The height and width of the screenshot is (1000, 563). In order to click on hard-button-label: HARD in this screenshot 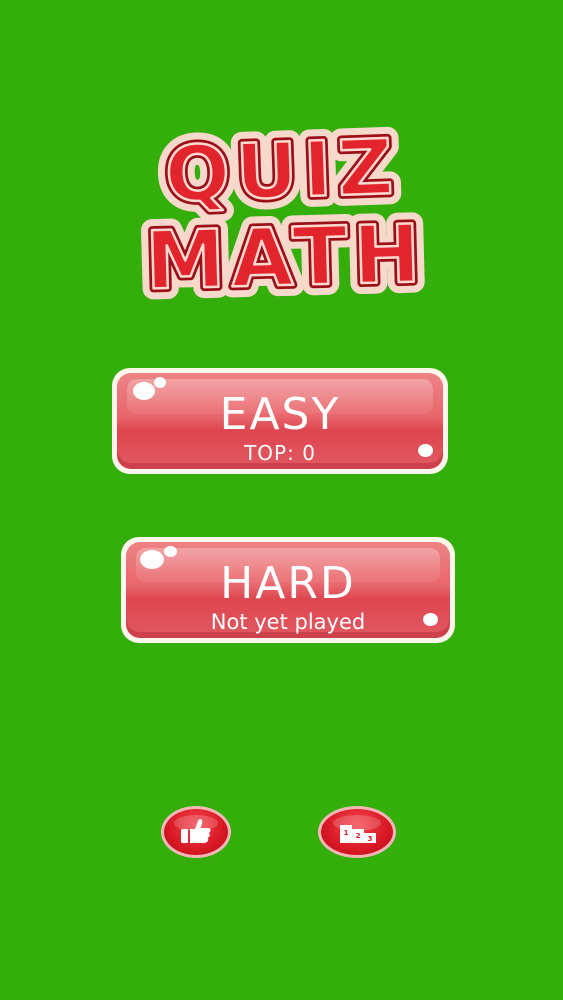, I will do `click(288, 583)`.